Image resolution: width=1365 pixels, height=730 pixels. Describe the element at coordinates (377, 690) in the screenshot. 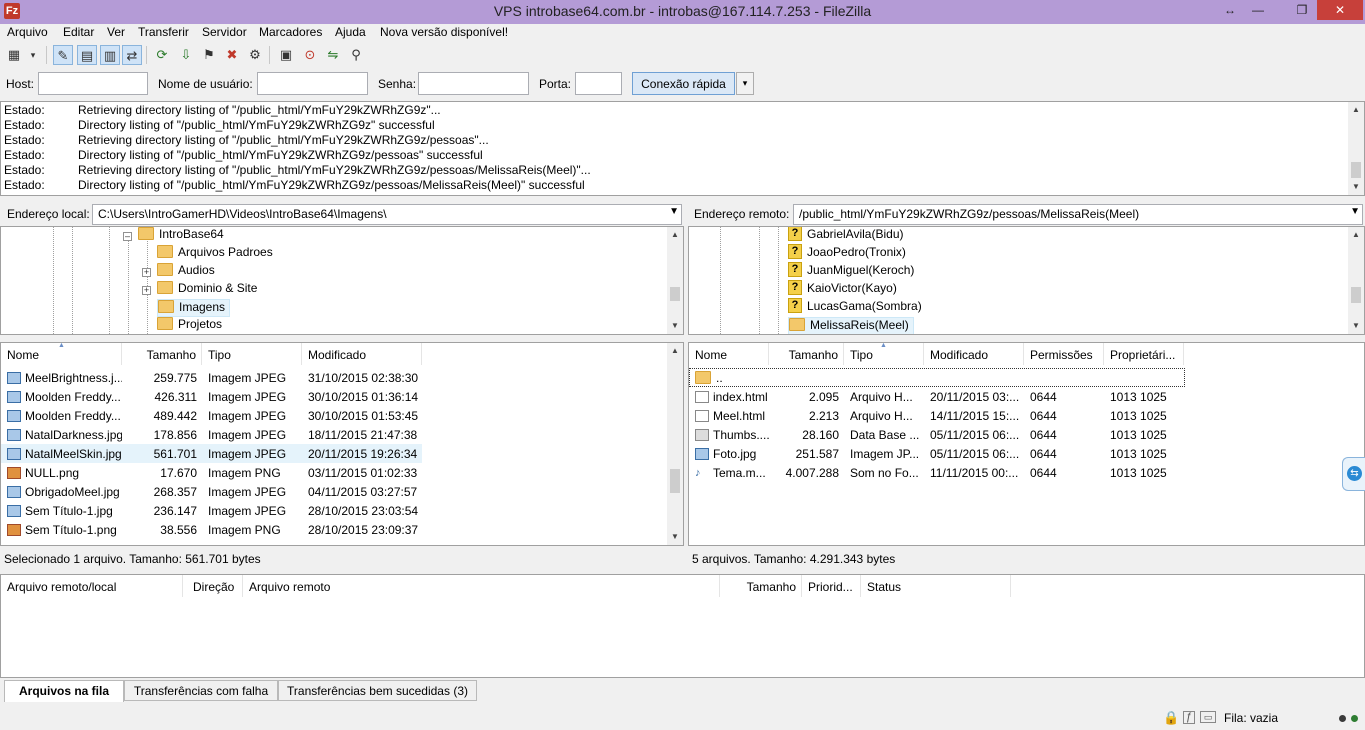

I see `tab-transferencias-bem-sucedidas: Transferências bem sucedidas (3)` at that location.